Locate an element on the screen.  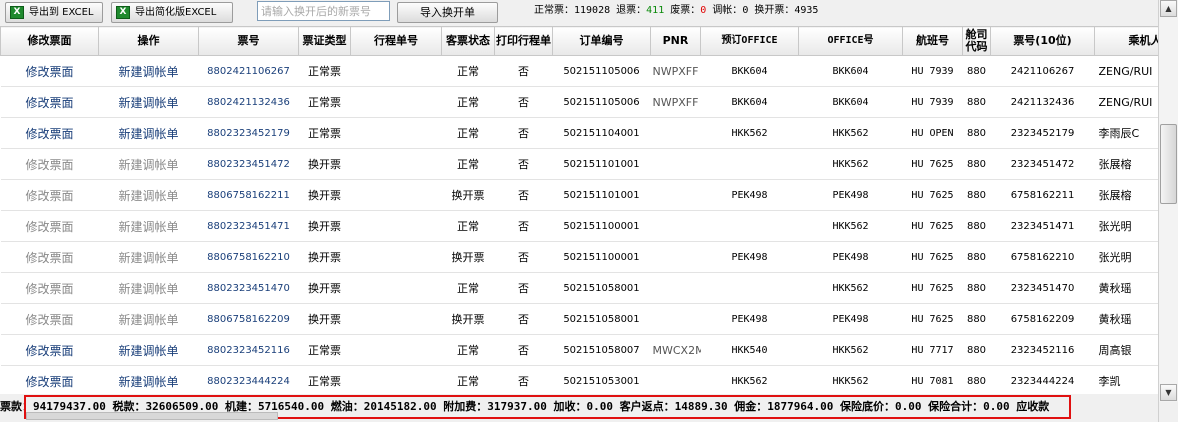
new-ticket-number-input is located at coordinates (323, 11).